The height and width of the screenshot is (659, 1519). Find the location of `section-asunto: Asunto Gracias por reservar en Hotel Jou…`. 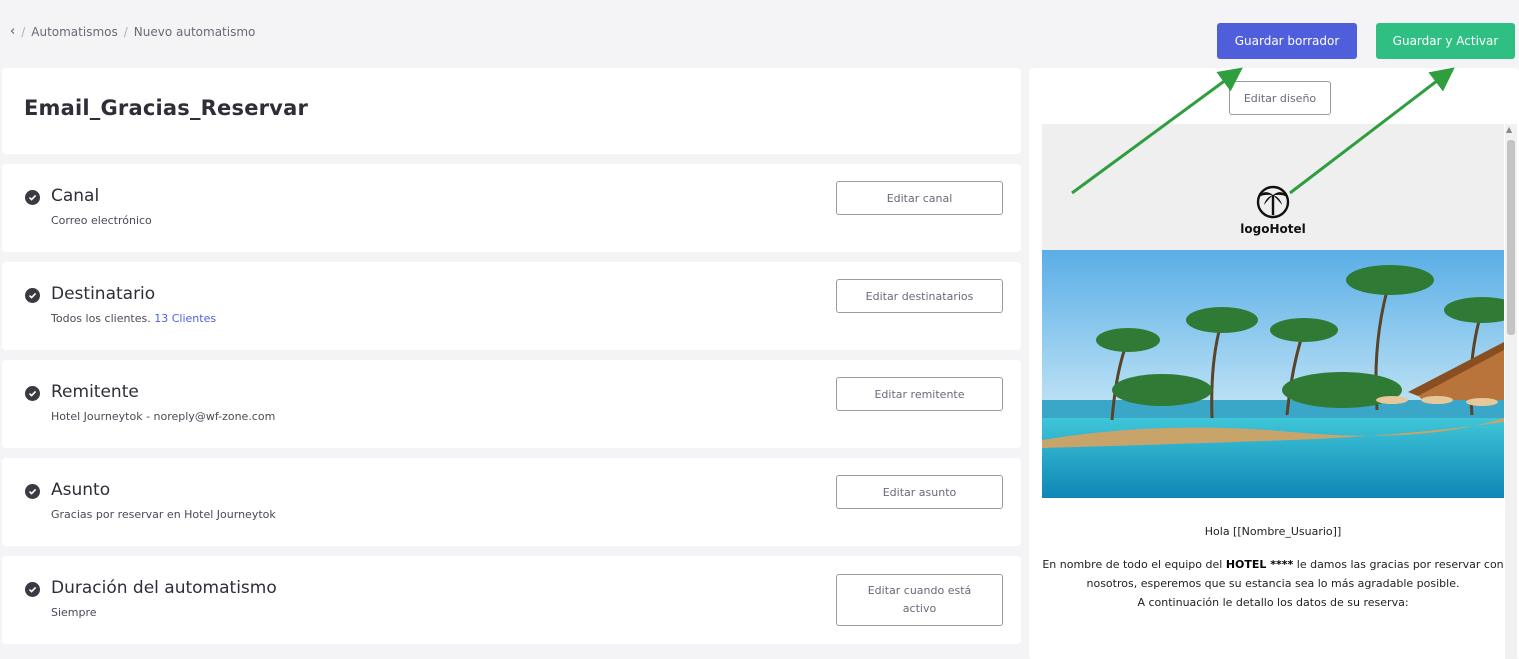

section-asunto: Asunto Gracias por reservar en Hotel Jou… is located at coordinates (511, 502).